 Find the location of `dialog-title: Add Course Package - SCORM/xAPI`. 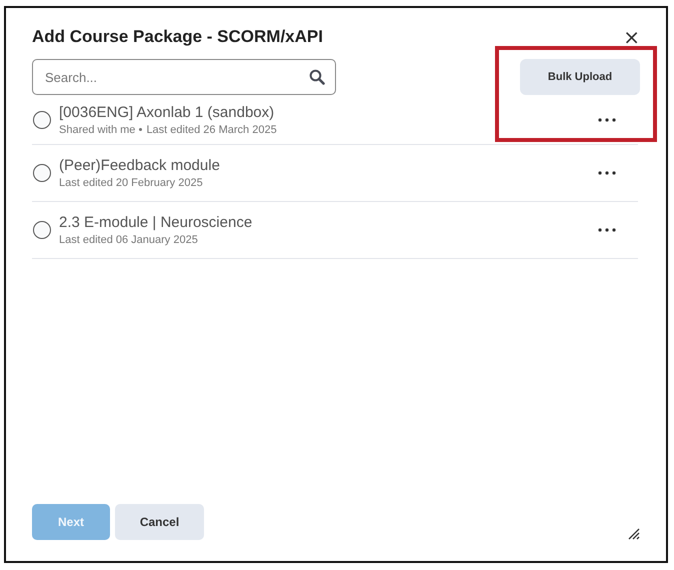

dialog-title: Add Course Package - SCORM/xAPI is located at coordinates (177, 37).